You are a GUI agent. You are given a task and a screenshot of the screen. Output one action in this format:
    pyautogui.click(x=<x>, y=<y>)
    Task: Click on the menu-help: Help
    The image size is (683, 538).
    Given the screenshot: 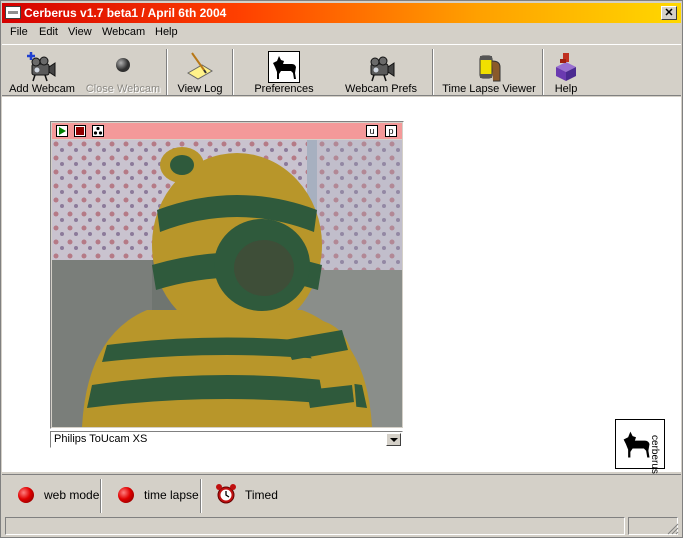 What is the action you would take?
    pyautogui.click(x=166, y=32)
    